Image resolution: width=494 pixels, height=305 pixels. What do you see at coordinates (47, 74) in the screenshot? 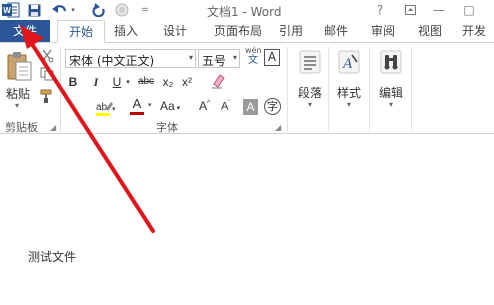
I see `copy-icon` at bounding box center [47, 74].